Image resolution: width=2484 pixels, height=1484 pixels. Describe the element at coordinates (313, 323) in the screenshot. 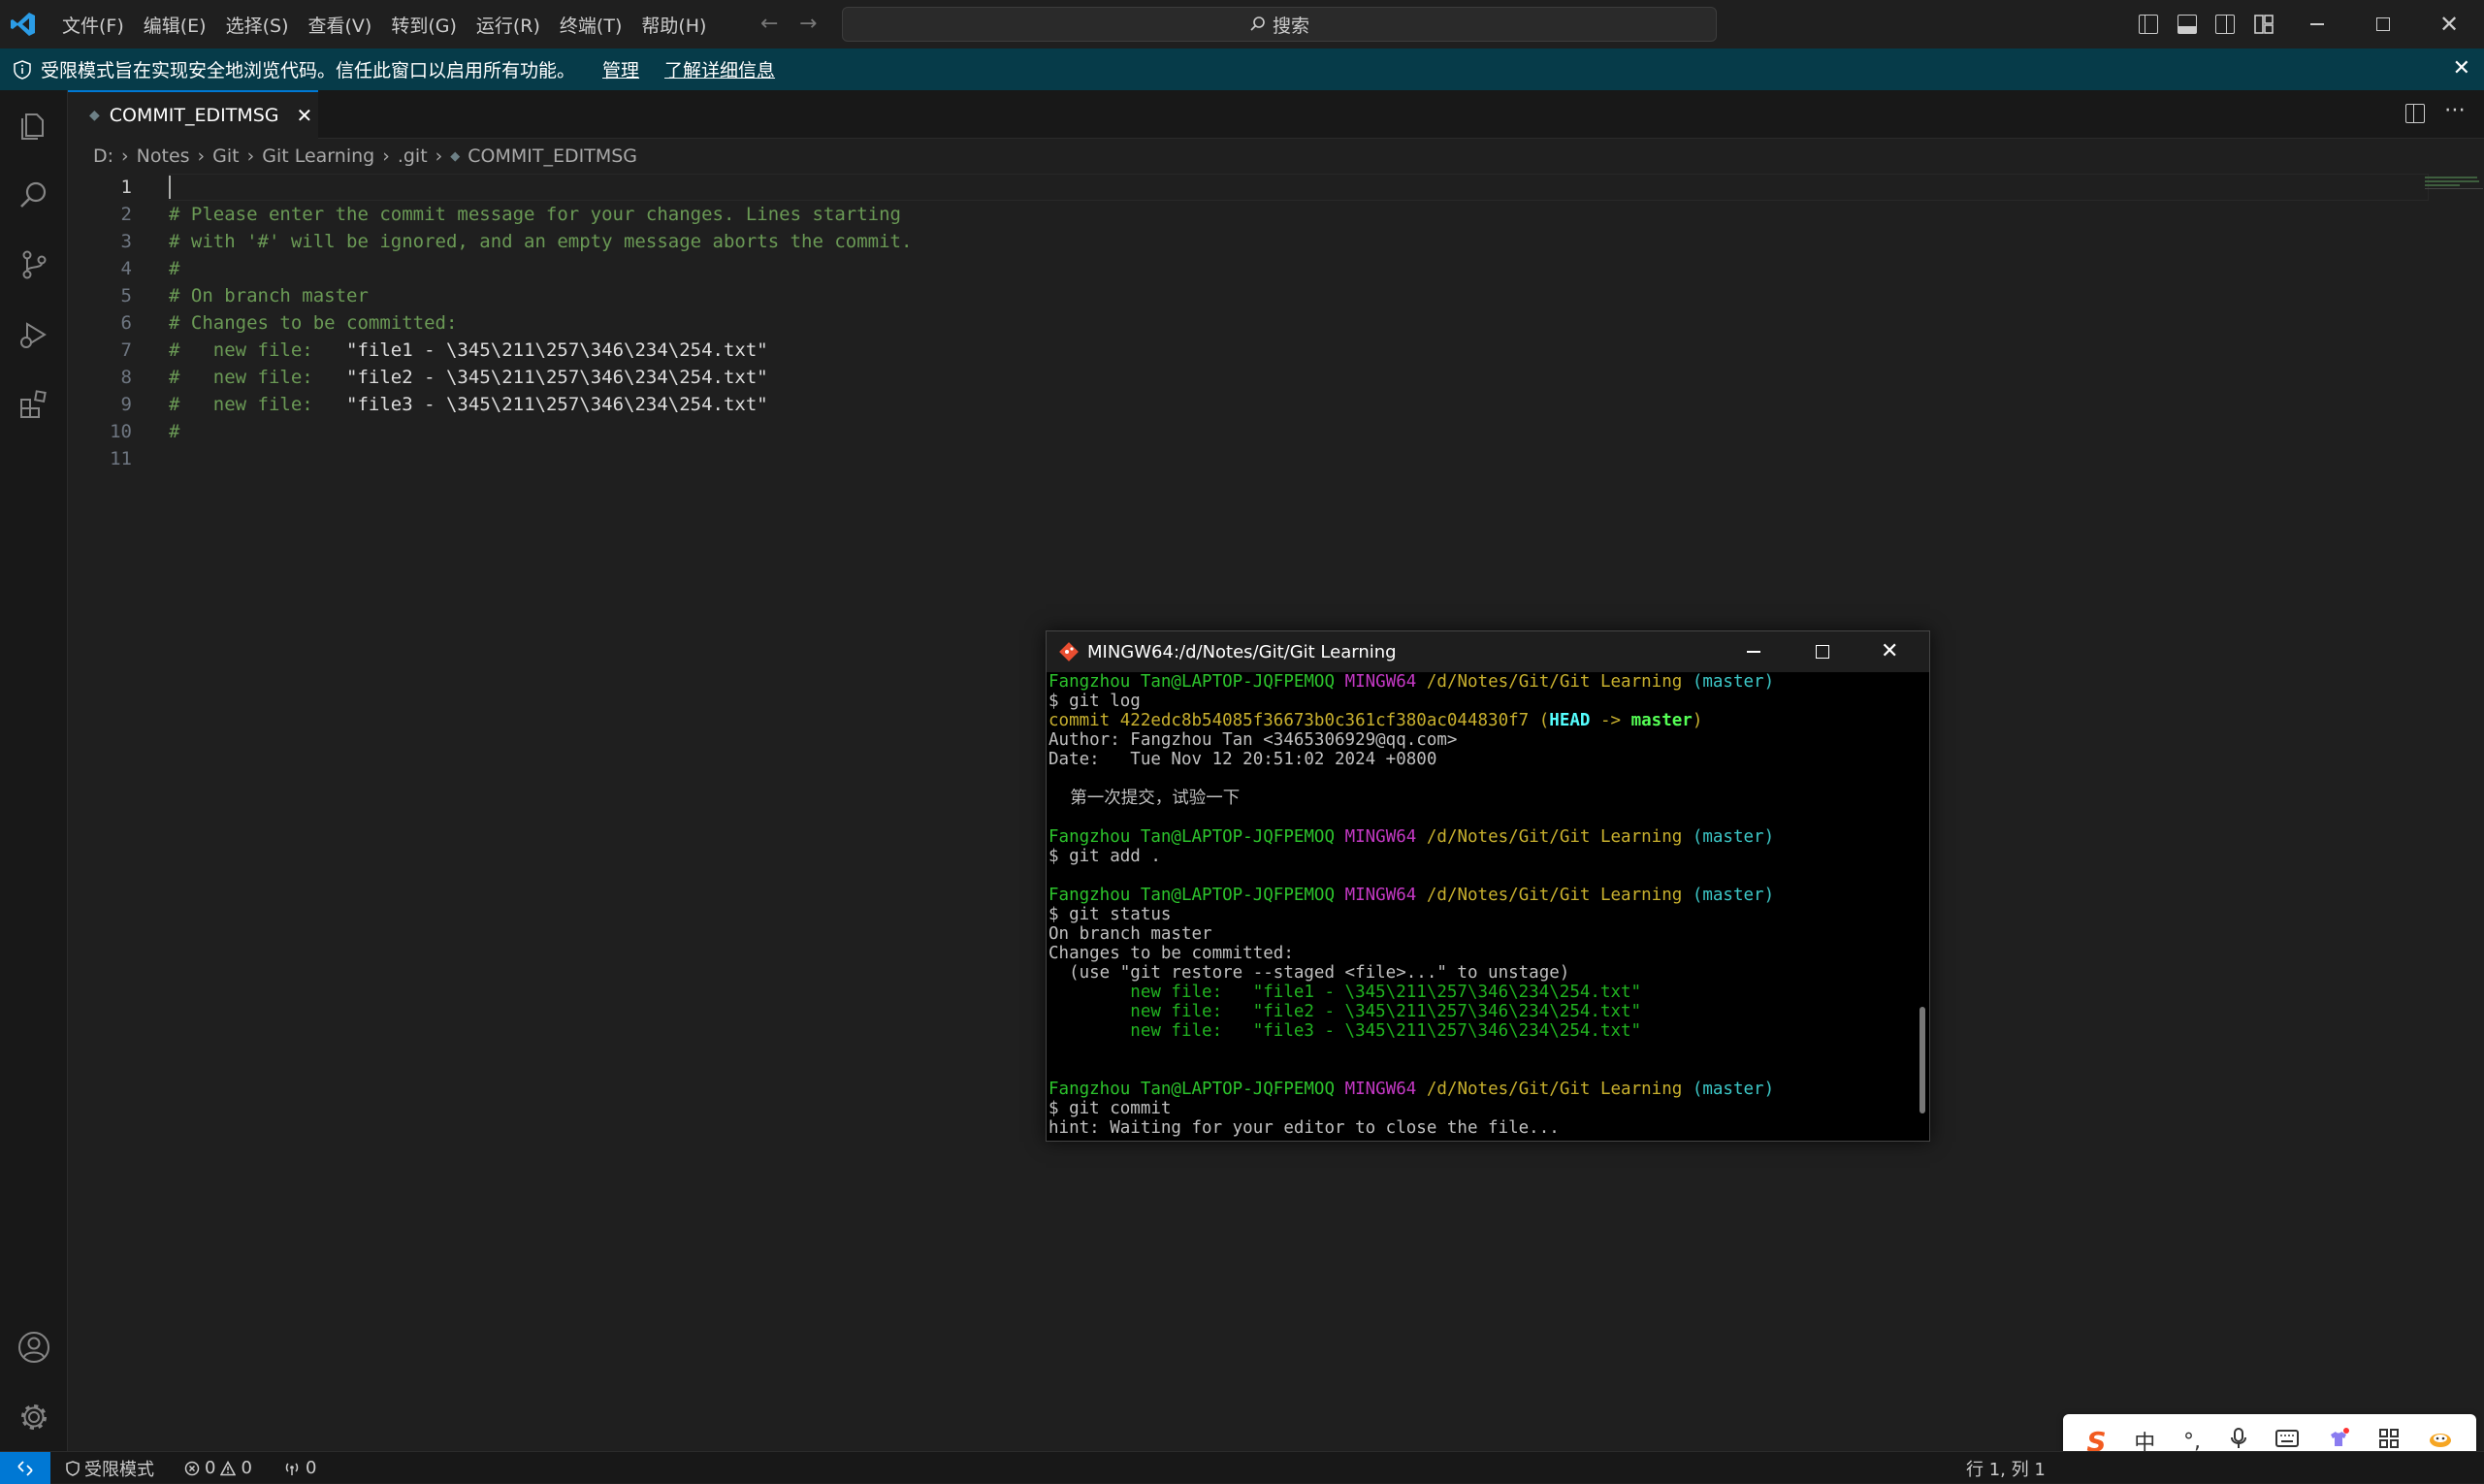

I see `code-line: # Changes to be committed:` at that location.